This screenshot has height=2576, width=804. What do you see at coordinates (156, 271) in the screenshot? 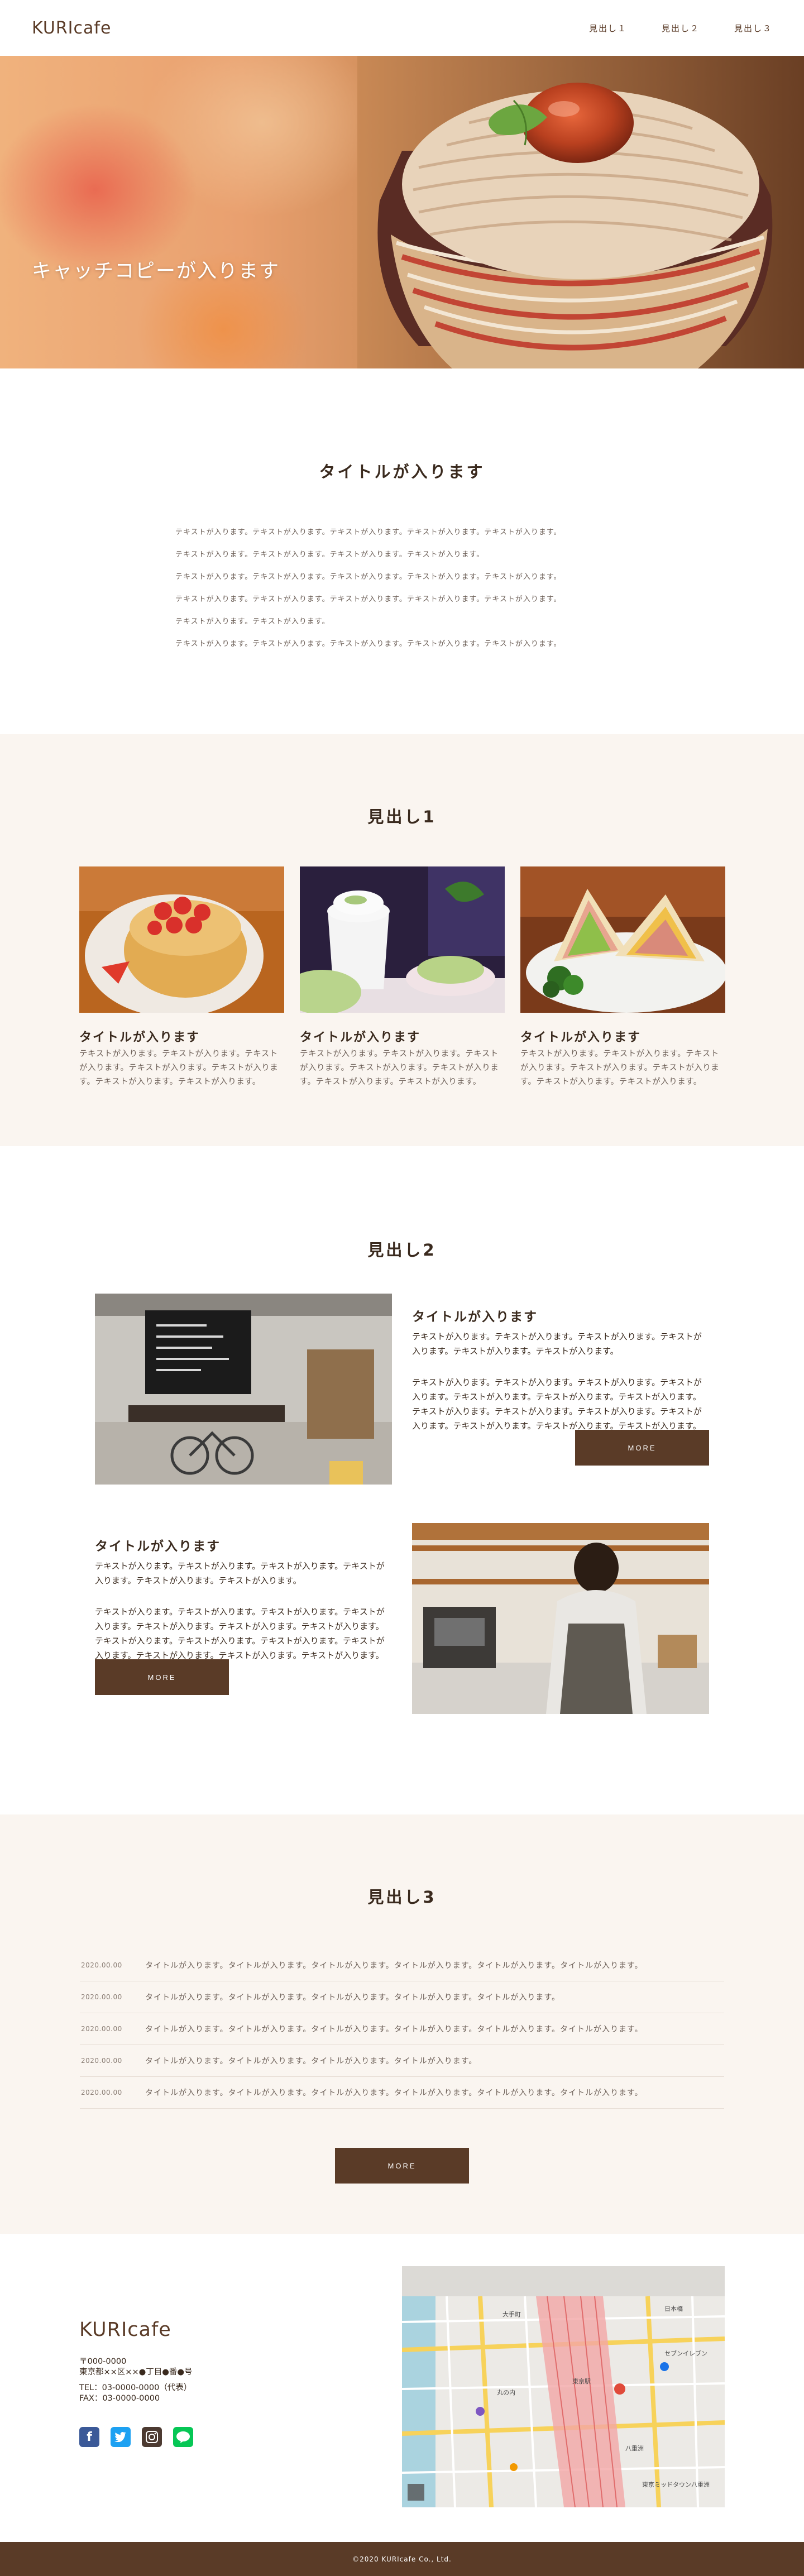
I see `hero-catch-copy: キャッチコピーが入ります` at bounding box center [156, 271].